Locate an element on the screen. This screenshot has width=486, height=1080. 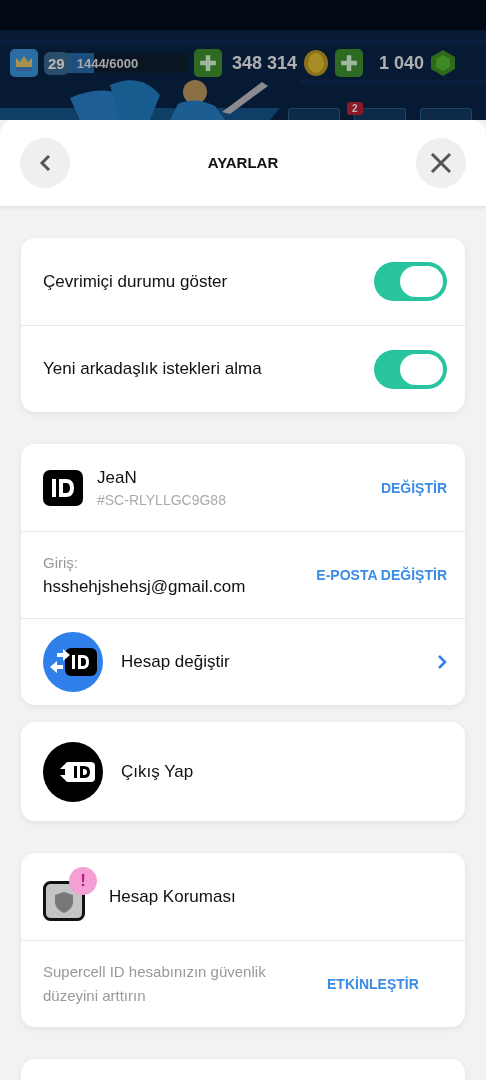
switch-account-row: Hesap değiştir is located at coordinates (243, 661).